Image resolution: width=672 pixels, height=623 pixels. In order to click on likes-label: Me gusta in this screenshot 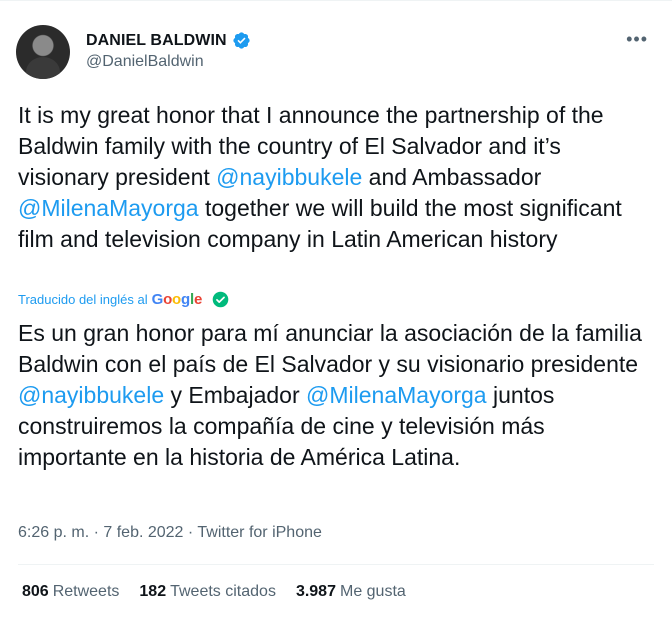, I will do `click(372, 591)`.